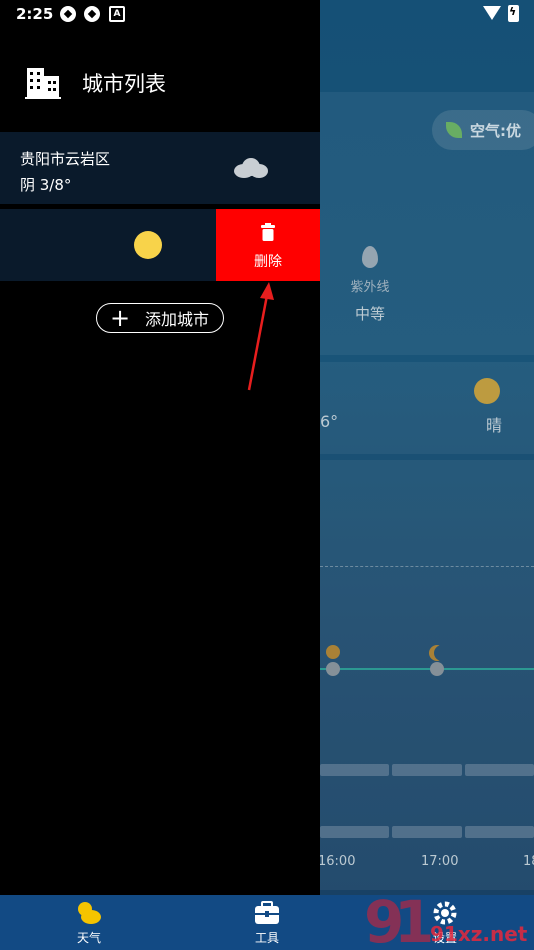  I want to click on nav-label: 工具, so click(266, 938).